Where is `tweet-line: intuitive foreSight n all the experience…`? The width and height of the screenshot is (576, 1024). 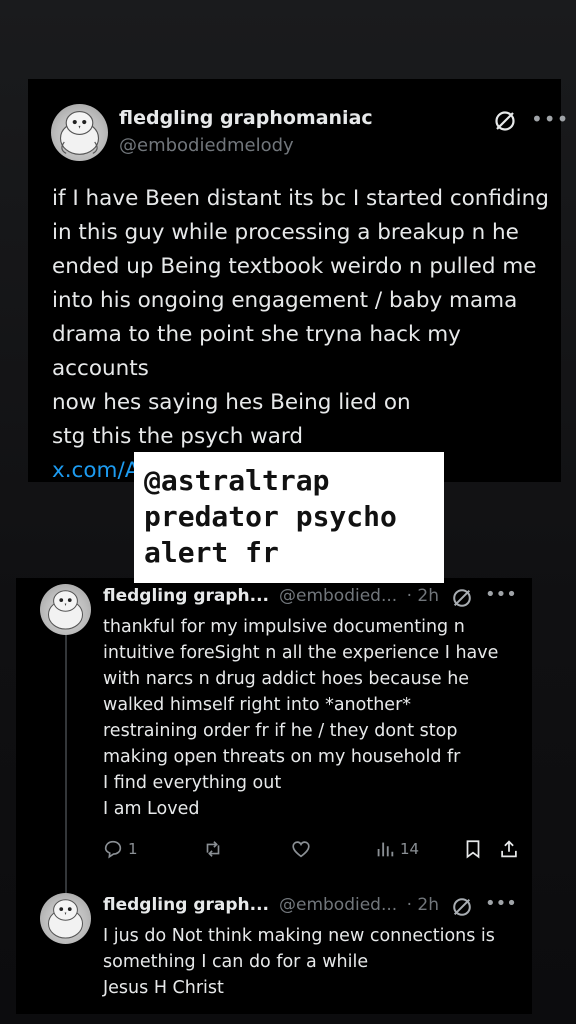 tweet-line: intuitive foreSight n all the experience… is located at coordinates (301, 653).